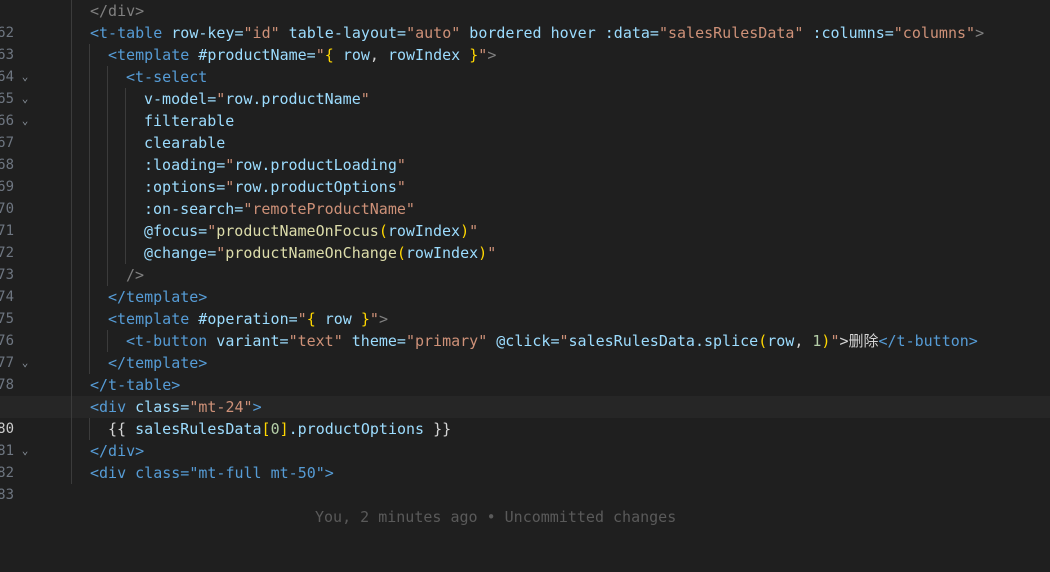 The width and height of the screenshot is (1050, 572). What do you see at coordinates (311, 231) in the screenshot?
I see `code-text: @focus="productNameOnFocus(rowIndex)"` at bounding box center [311, 231].